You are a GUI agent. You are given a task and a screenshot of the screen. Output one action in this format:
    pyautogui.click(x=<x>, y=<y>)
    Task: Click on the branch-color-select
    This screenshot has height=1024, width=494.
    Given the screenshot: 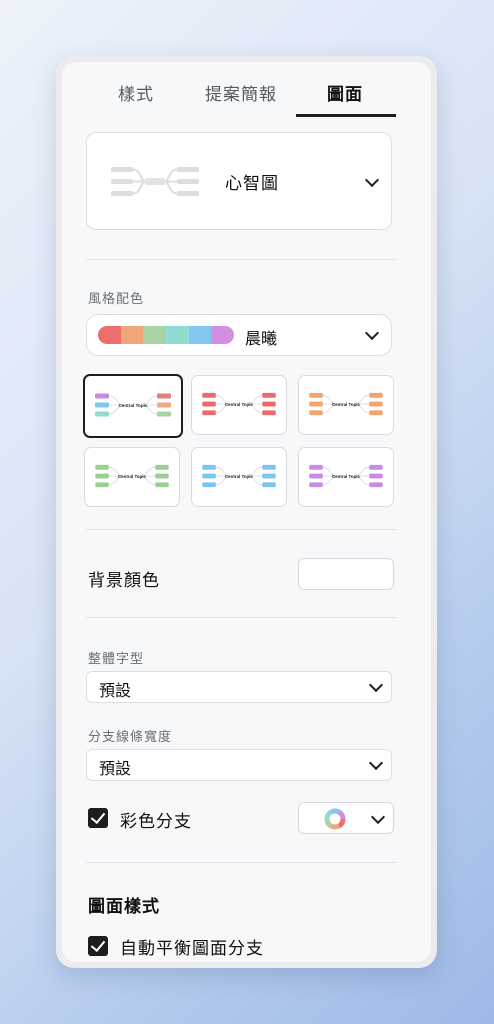 What is the action you would take?
    pyautogui.click(x=346, y=818)
    